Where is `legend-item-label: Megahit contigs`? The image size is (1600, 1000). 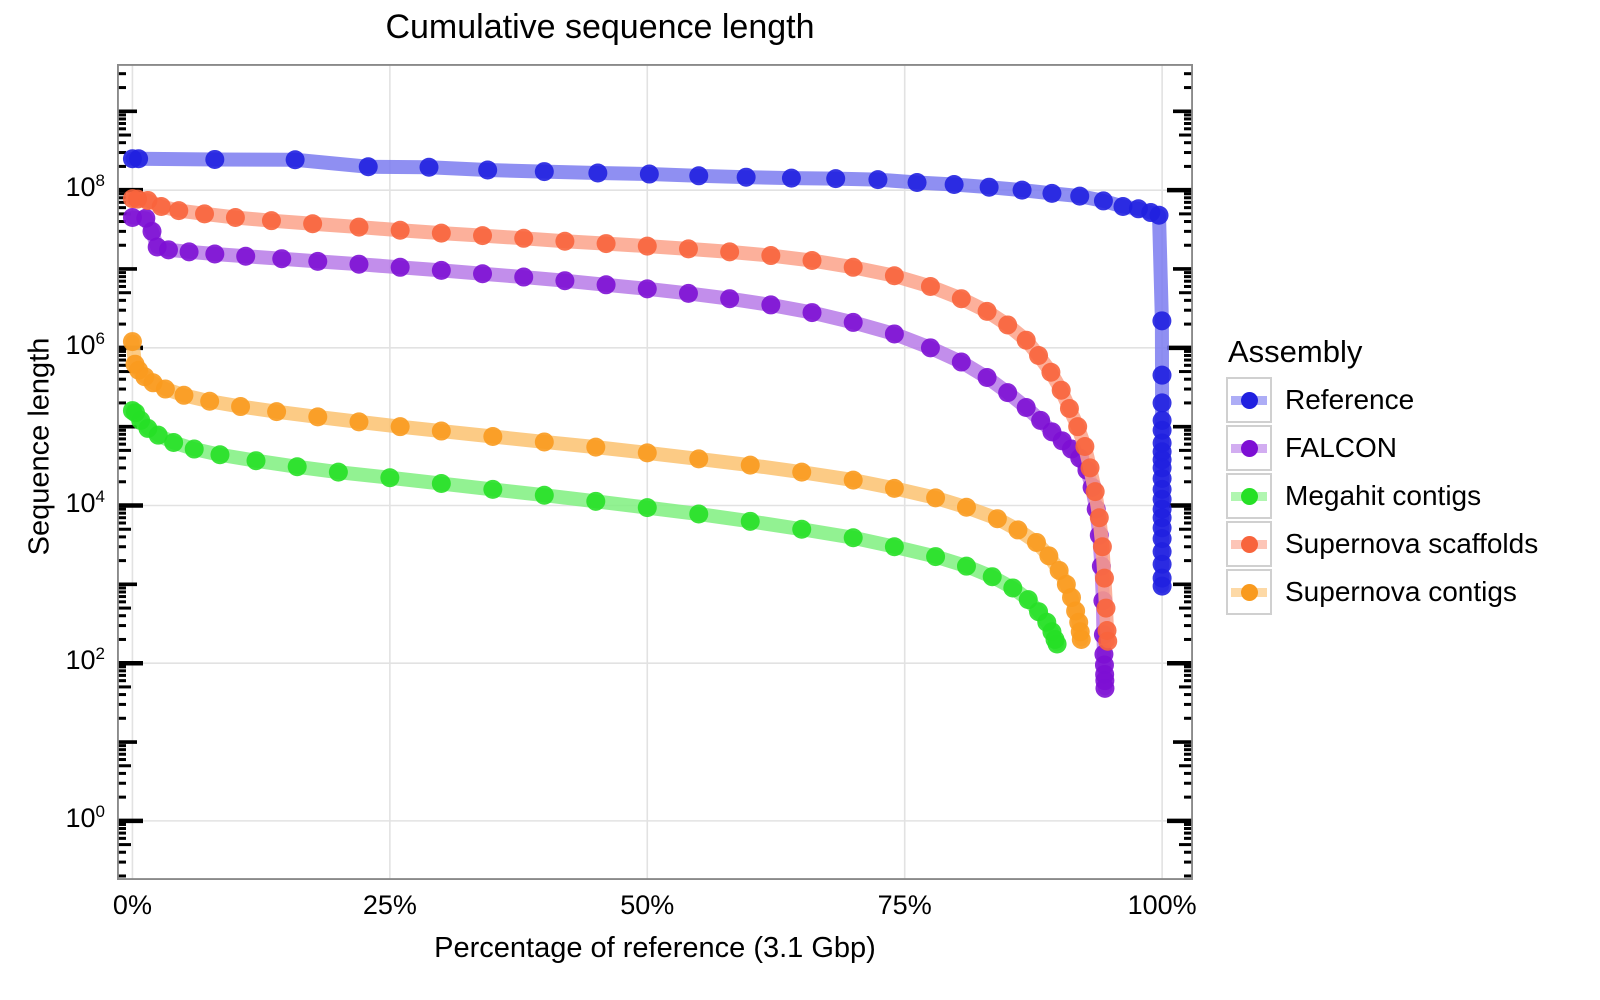
legend-item-label: Megahit contigs is located at coordinates (1383, 495).